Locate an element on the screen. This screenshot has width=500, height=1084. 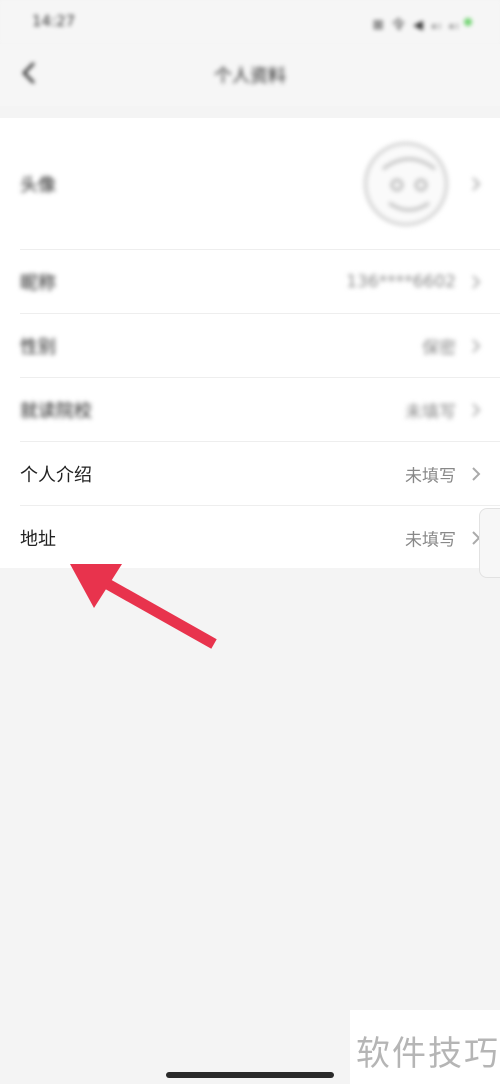
row-gender: 性别 保密 is located at coordinates (250, 346).